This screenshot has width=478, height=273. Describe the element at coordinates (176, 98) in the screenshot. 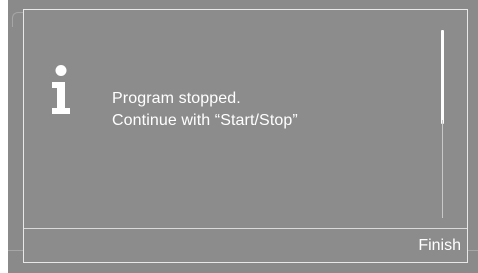

I see `message-line-1: Program stopped.` at that location.